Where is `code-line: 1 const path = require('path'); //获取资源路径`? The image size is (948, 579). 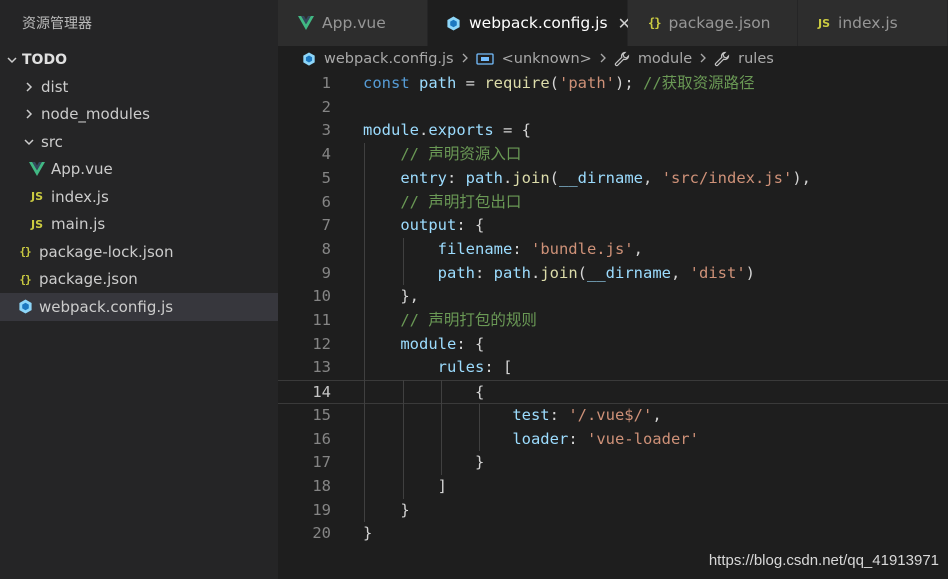
code-line: 1 const path = require('path'); //获取资源路径 is located at coordinates (613, 84).